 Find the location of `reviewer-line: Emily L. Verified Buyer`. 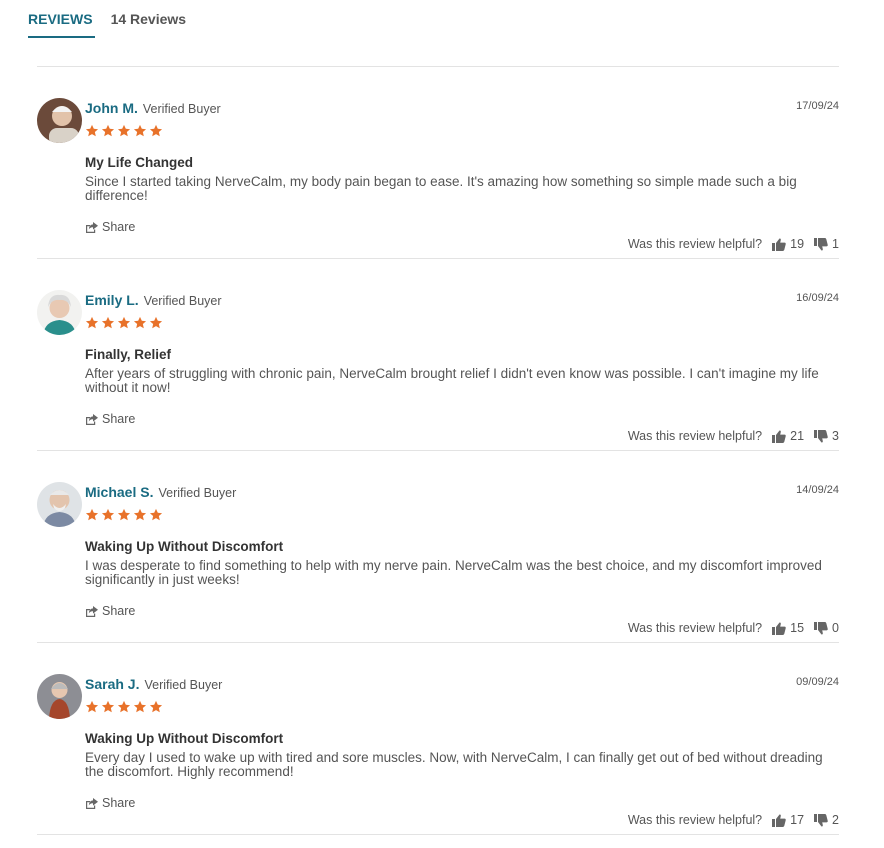

reviewer-line: Emily L. Verified Buyer is located at coordinates (153, 300).